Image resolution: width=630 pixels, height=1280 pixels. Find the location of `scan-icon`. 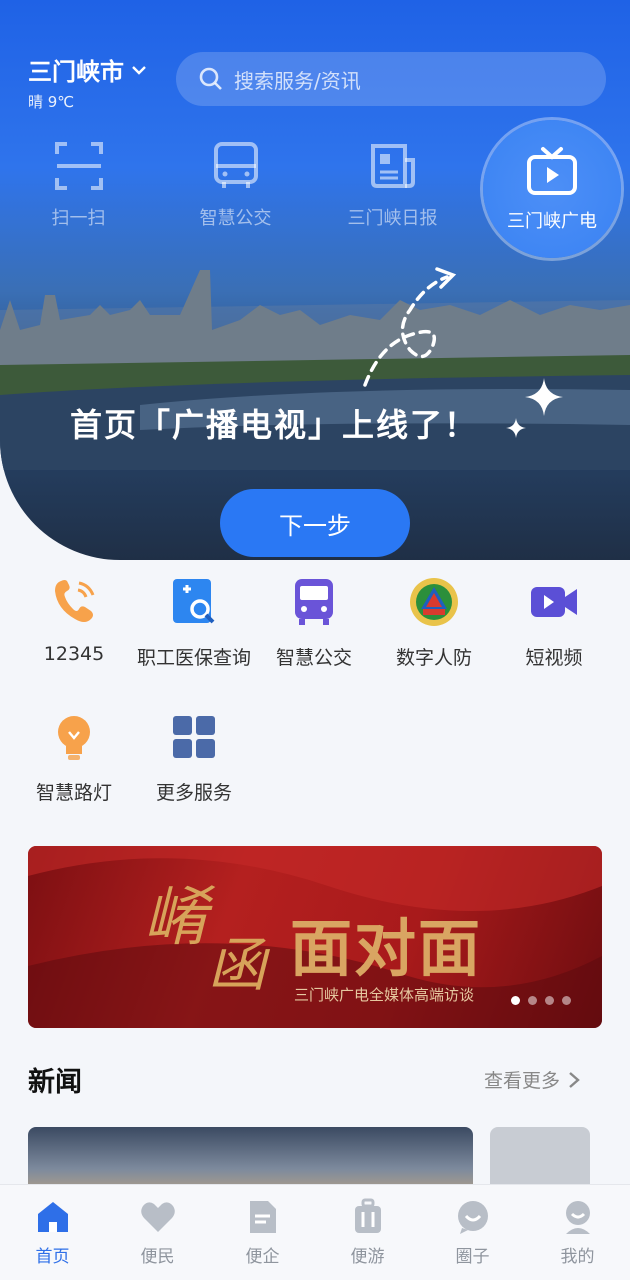

scan-icon is located at coordinates (78, 166).